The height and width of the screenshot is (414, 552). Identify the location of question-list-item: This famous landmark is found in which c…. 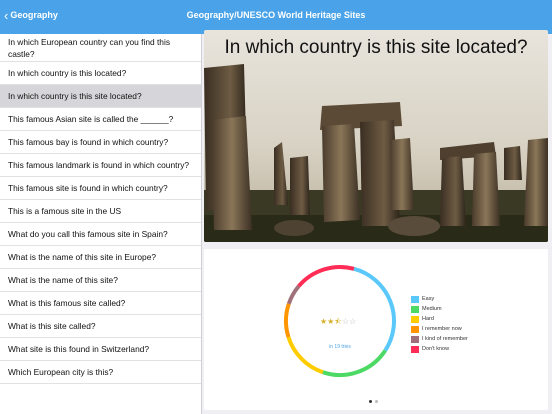
(100, 165).